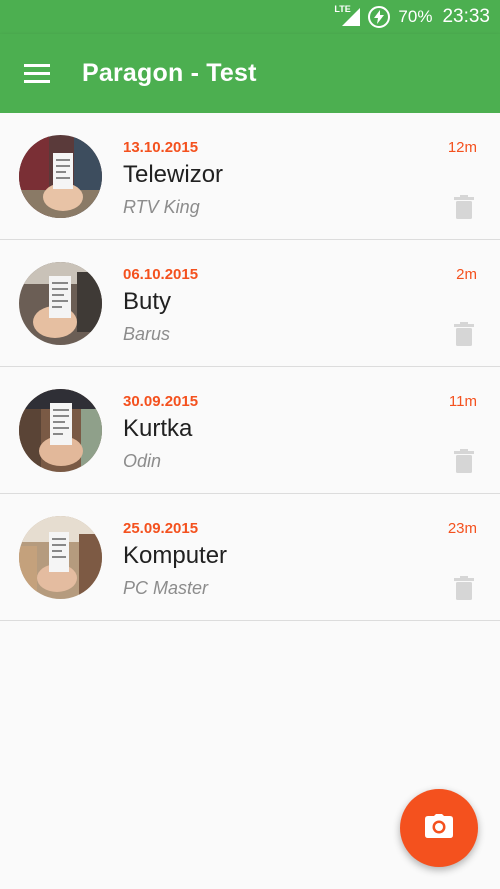 Image resolution: width=500 pixels, height=889 pixels. I want to click on receipt-date: 06.10.2015, so click(161, 274).